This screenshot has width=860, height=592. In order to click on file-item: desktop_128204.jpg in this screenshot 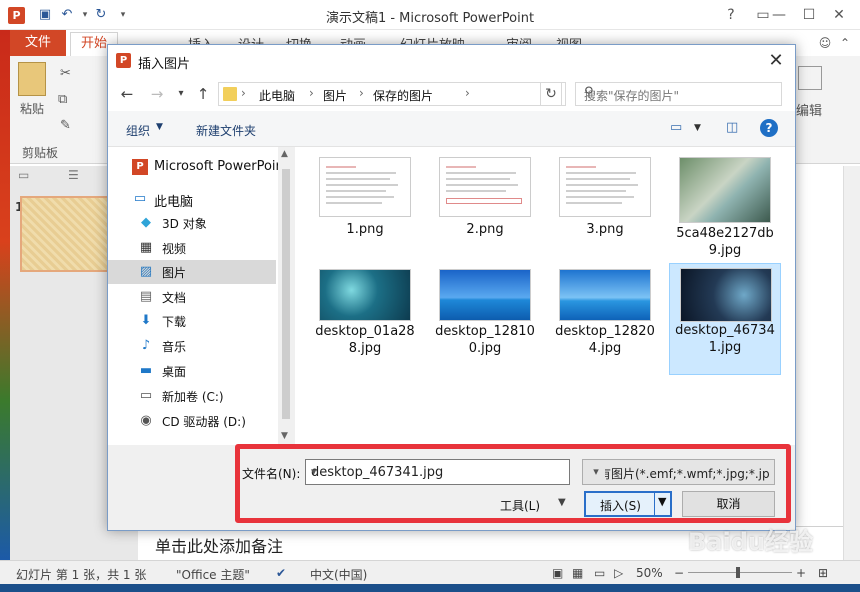, I will do `click(605, 319)`.